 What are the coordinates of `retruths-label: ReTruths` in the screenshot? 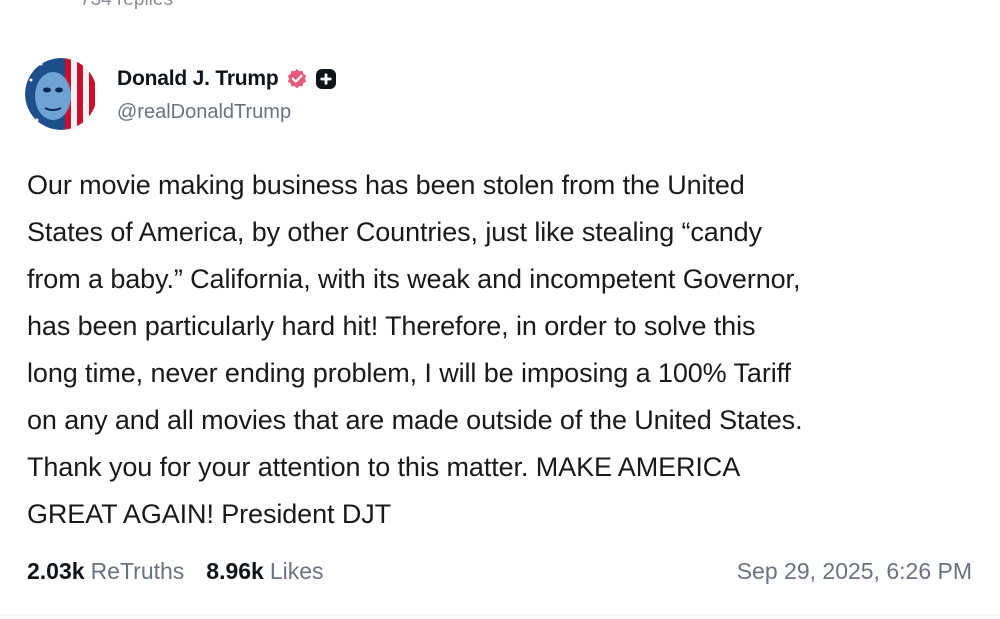 It's located at (137, 571).